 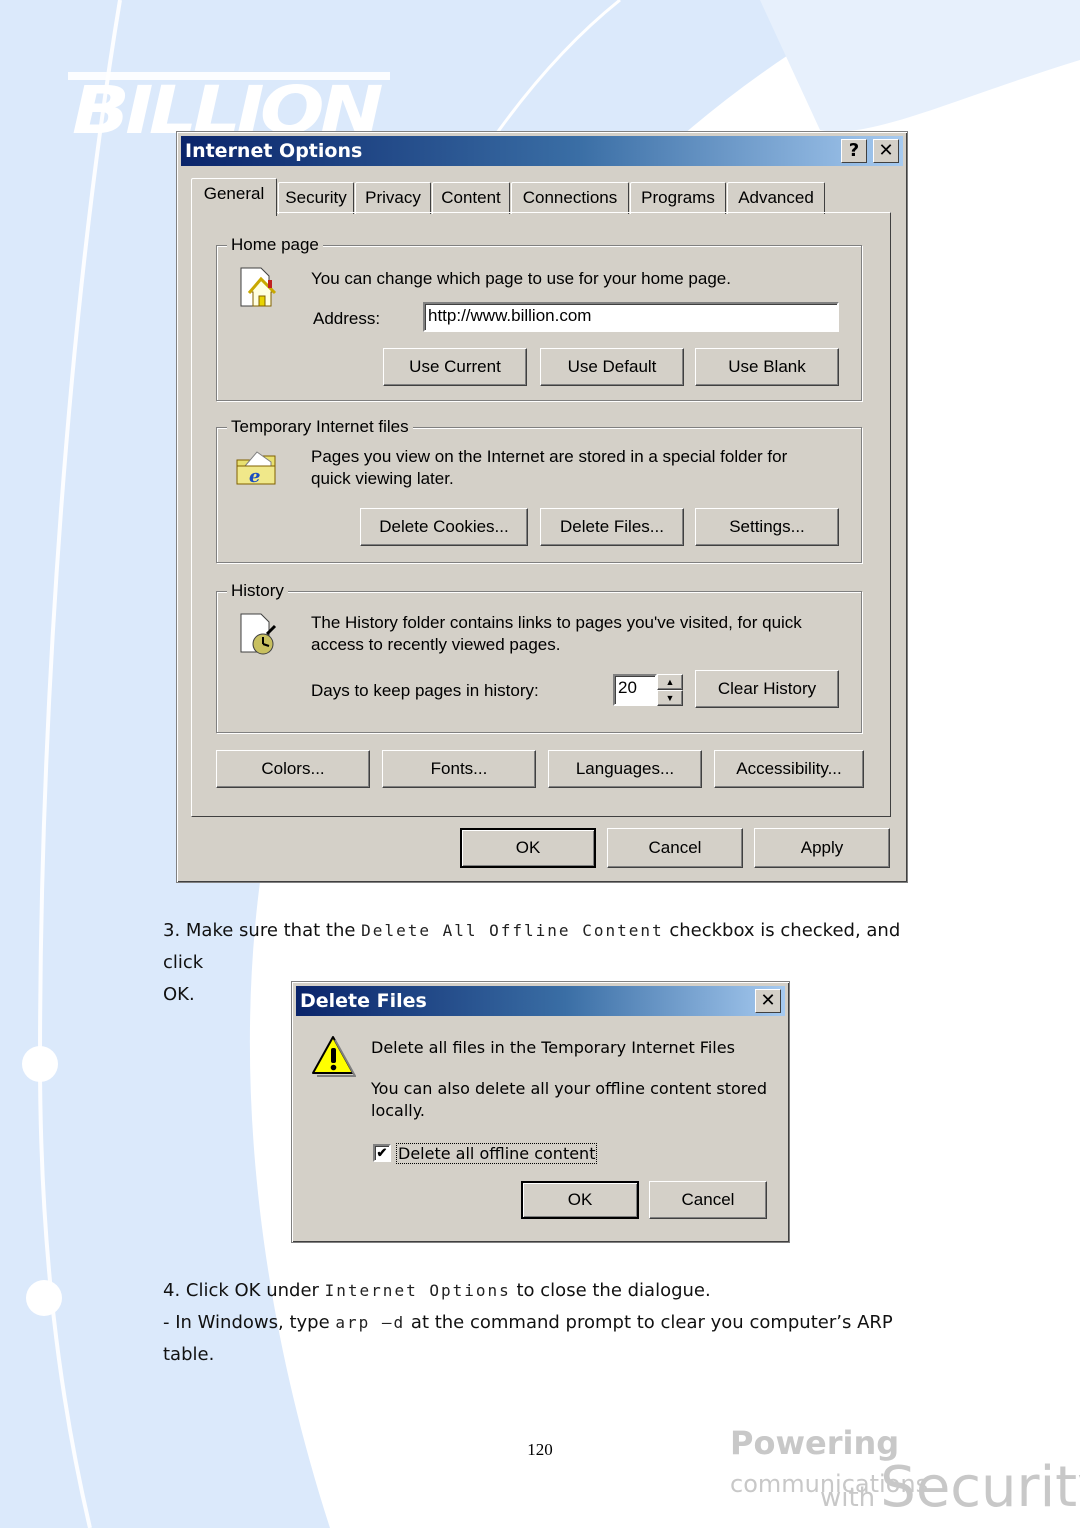 What do you see at coordinates (631, 317) in the screenshot?
I see `address-input: http://www.billion.com` at bounding box center [631, 317].